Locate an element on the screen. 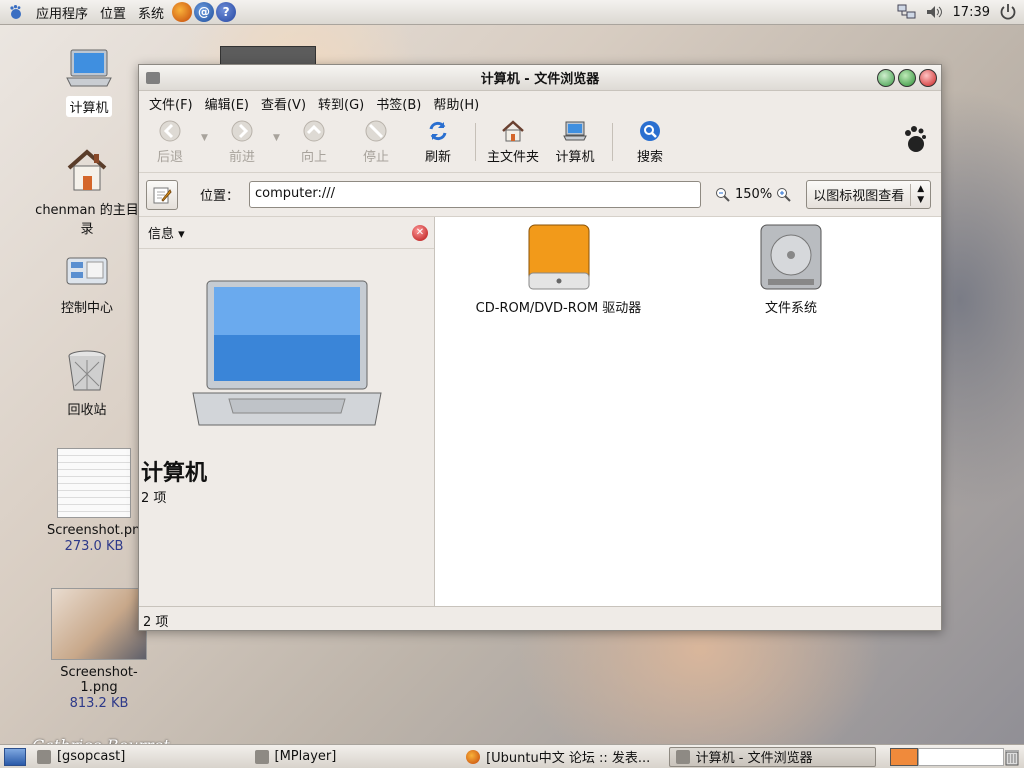 The image size is (1024, 768). back-history-dropdown: ▼ is located at coordinates (206, 138).